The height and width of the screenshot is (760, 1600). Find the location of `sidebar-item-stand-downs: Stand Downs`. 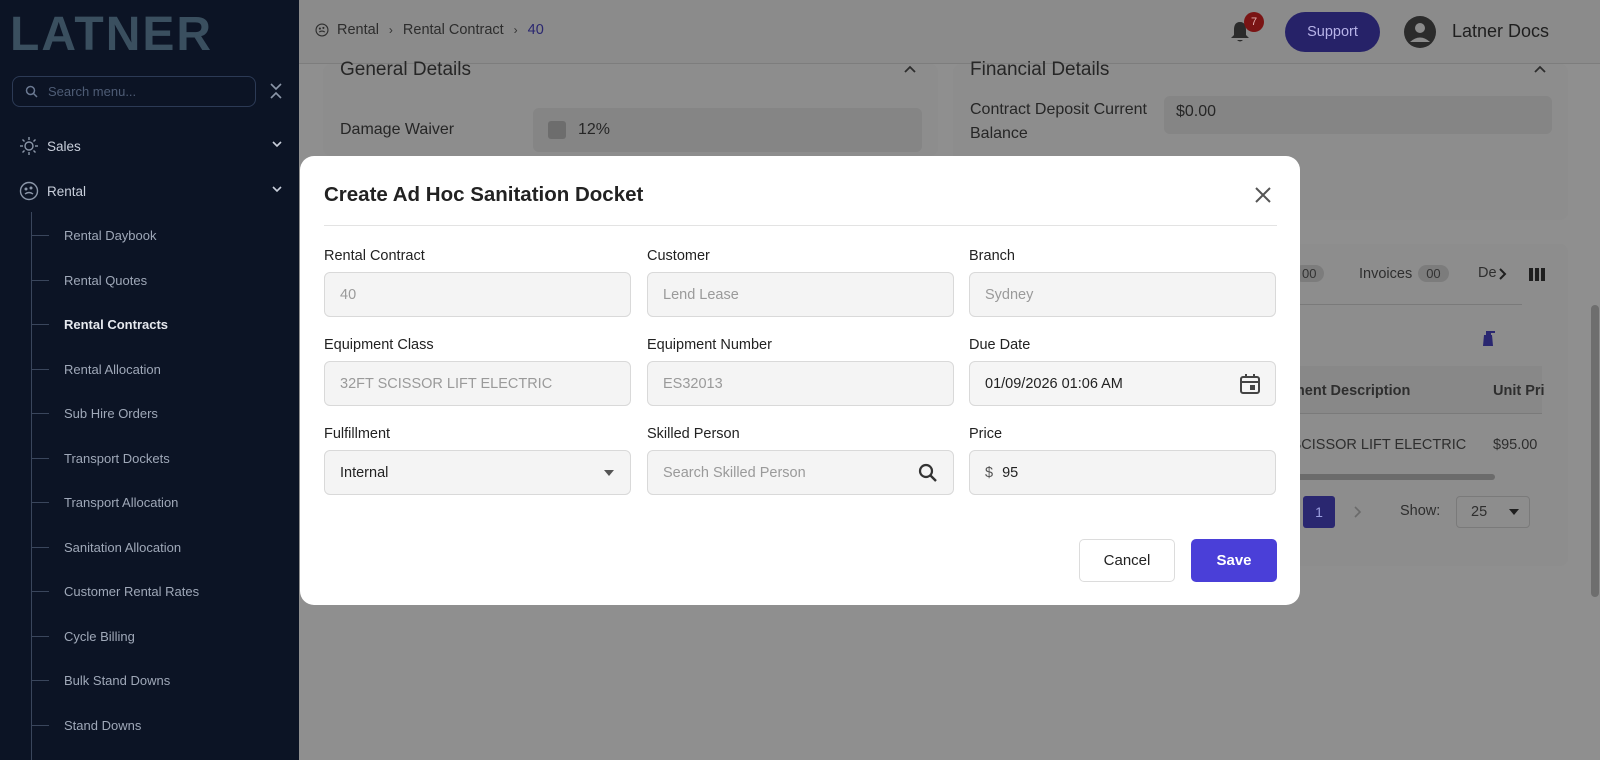

sidebar-item-stand-downs: Stand Downs is located at coordinates (165, 725).